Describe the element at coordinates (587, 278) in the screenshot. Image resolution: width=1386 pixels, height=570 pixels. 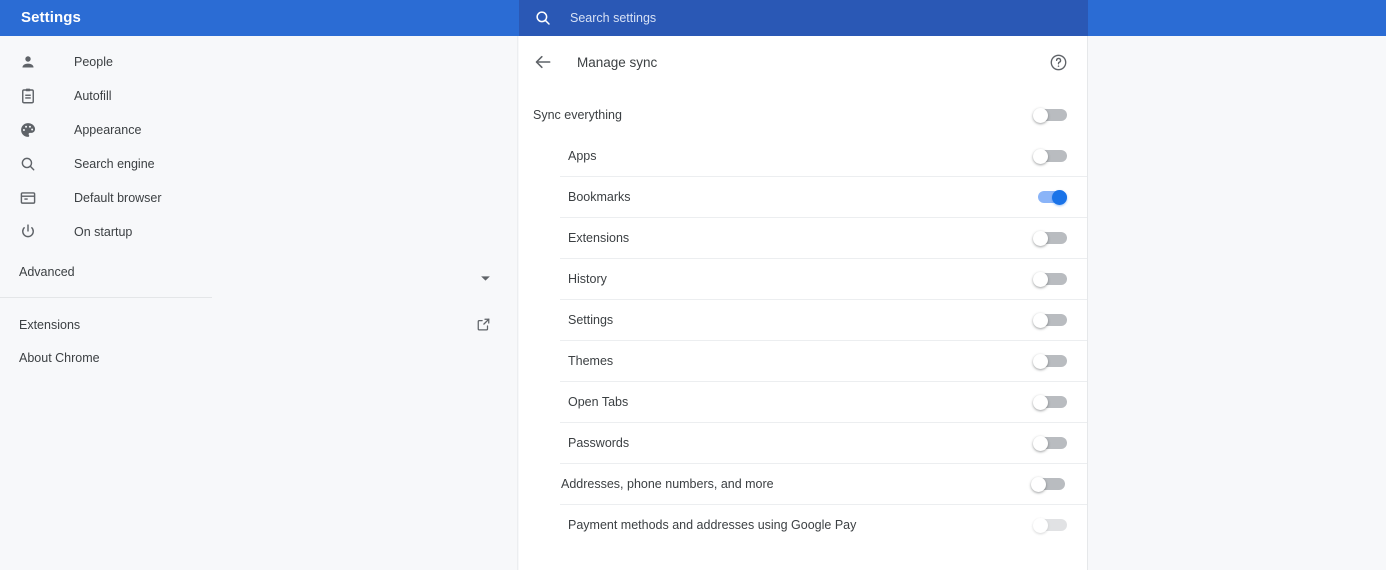
I see `row-label: History` at that location.